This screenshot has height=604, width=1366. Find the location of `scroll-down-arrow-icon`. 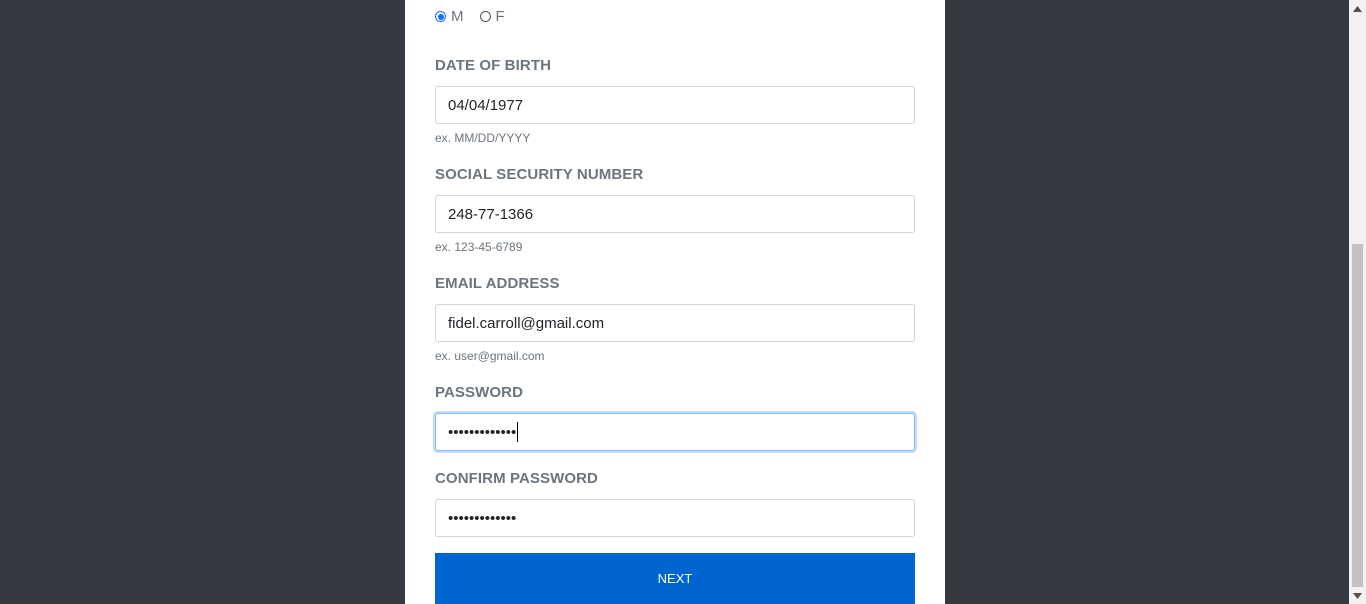

scroll-down-arrow-icon is located at coordinates (1357, 595).